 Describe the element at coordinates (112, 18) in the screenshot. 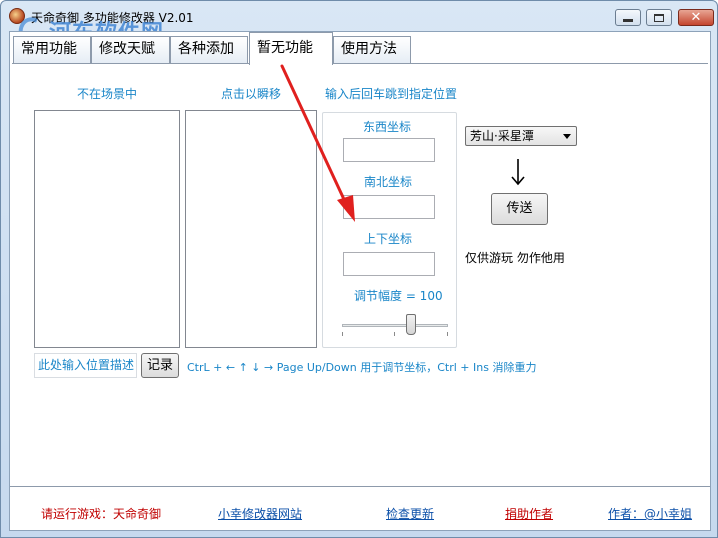

I see `window-title: 天命奇御 多功能修改器 V2.01` at that location.